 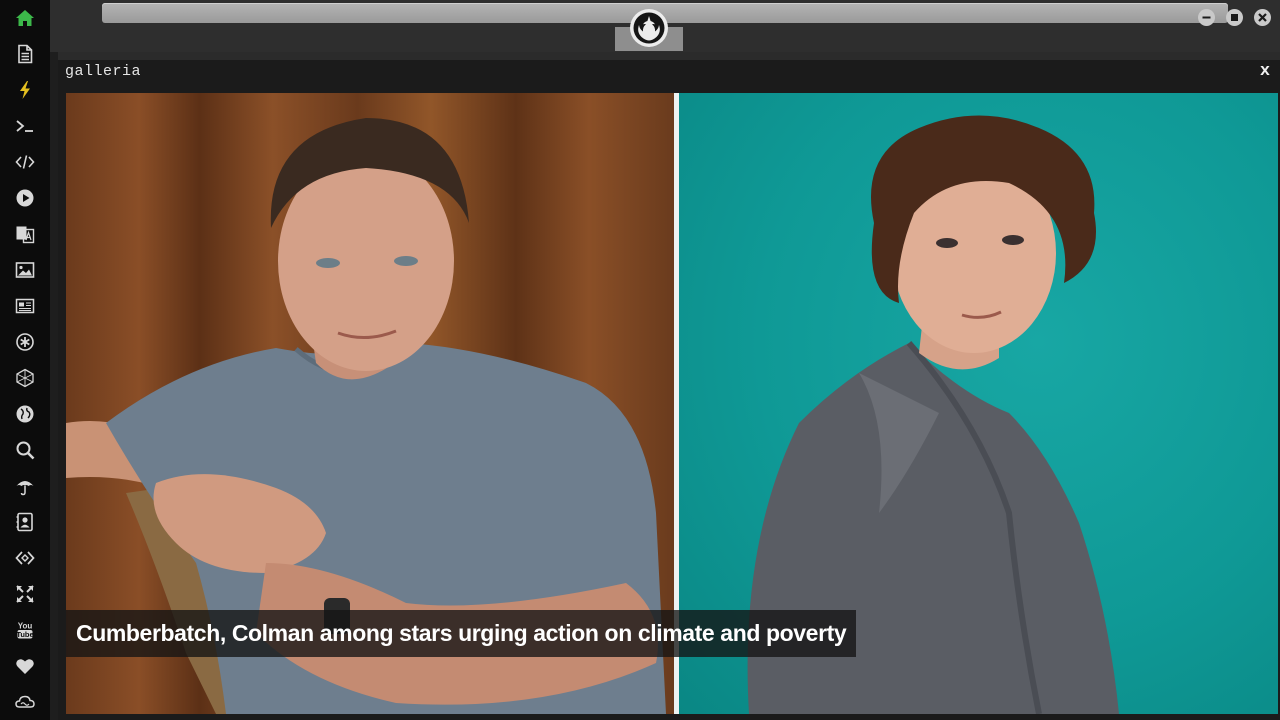 I want to click on code-button, so click(x=25, y=162).